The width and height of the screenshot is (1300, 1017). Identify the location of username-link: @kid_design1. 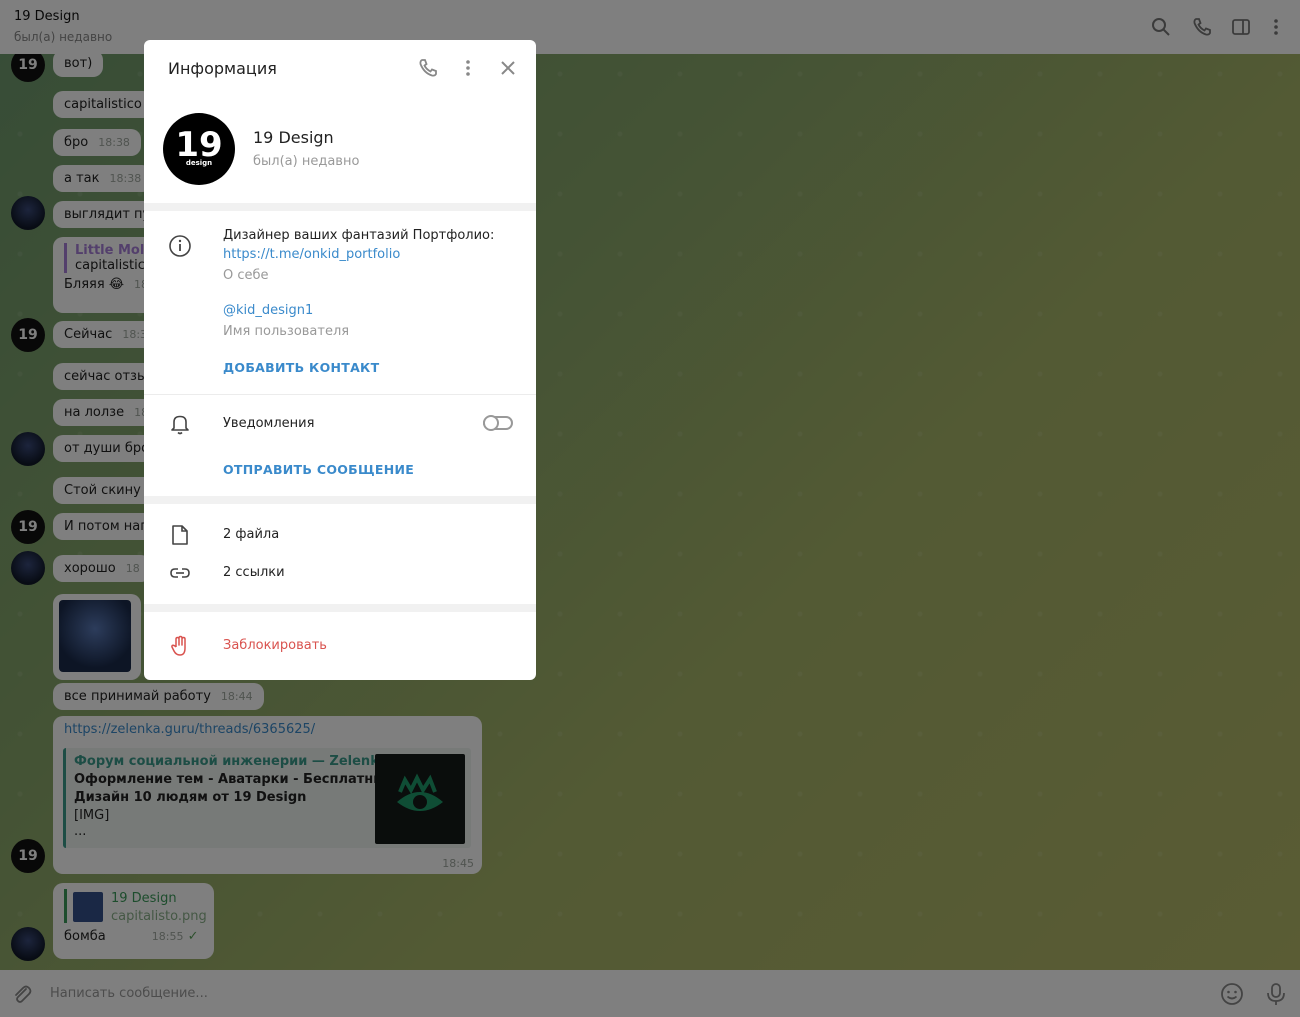
(268, 310).